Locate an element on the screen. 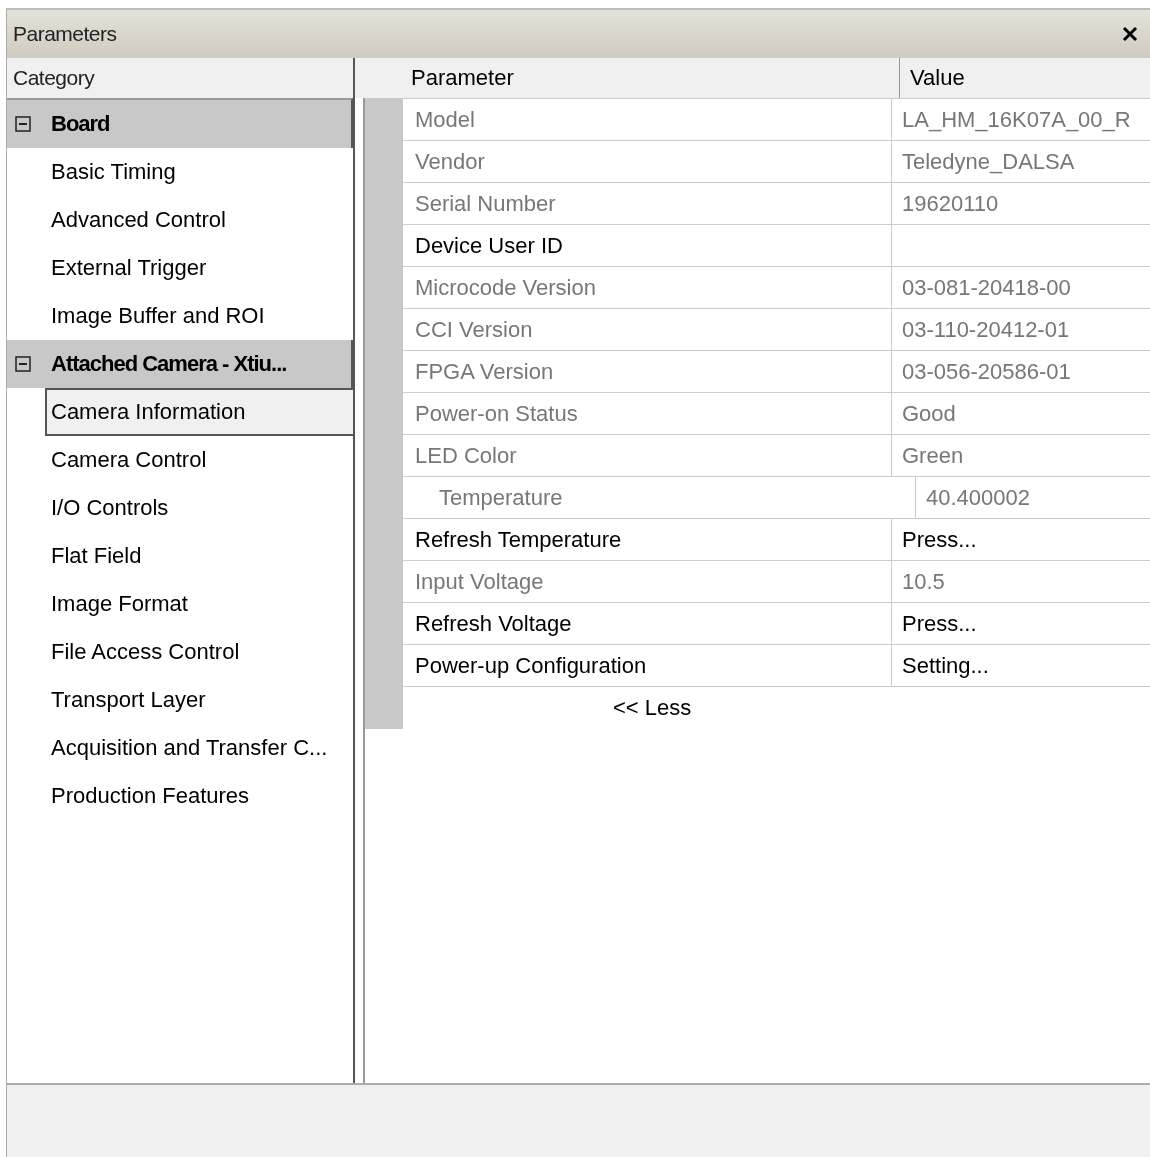  category-group: Board is located at coordinates (180, 123).